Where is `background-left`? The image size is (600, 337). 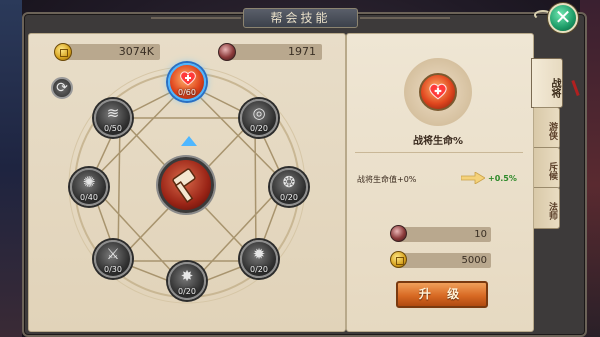 background-left is located at coordinates (11, 168).